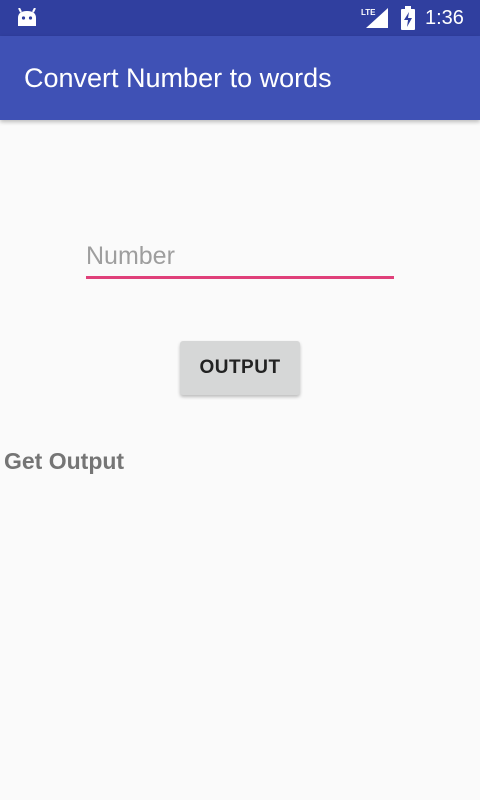  I want to click on output-result-text: Get Output, so click(64, 461).